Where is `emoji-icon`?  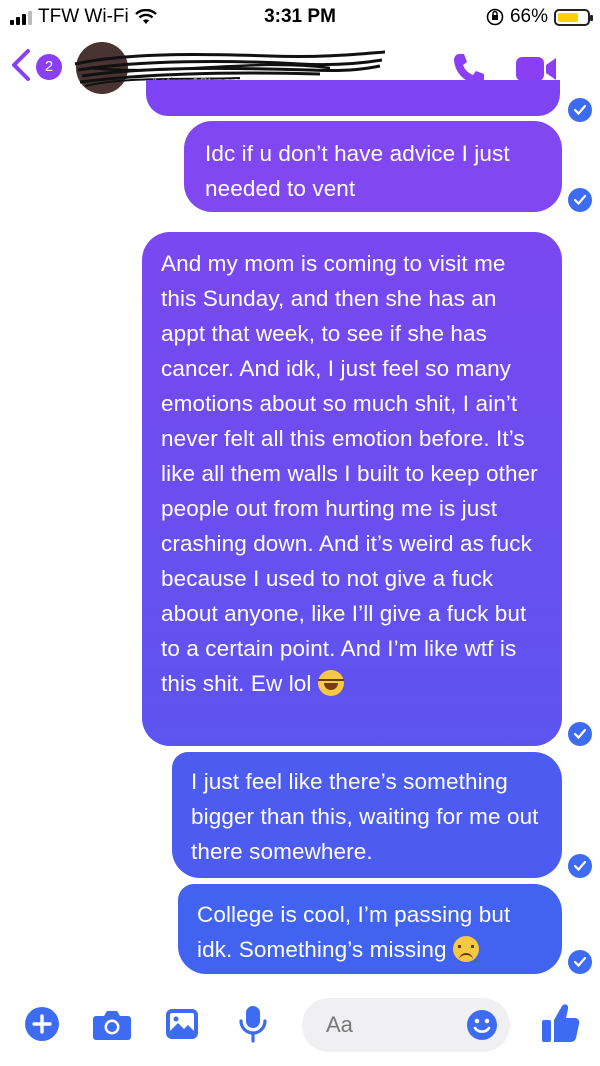
emoji-icon is located at coordinates (482, 1025).